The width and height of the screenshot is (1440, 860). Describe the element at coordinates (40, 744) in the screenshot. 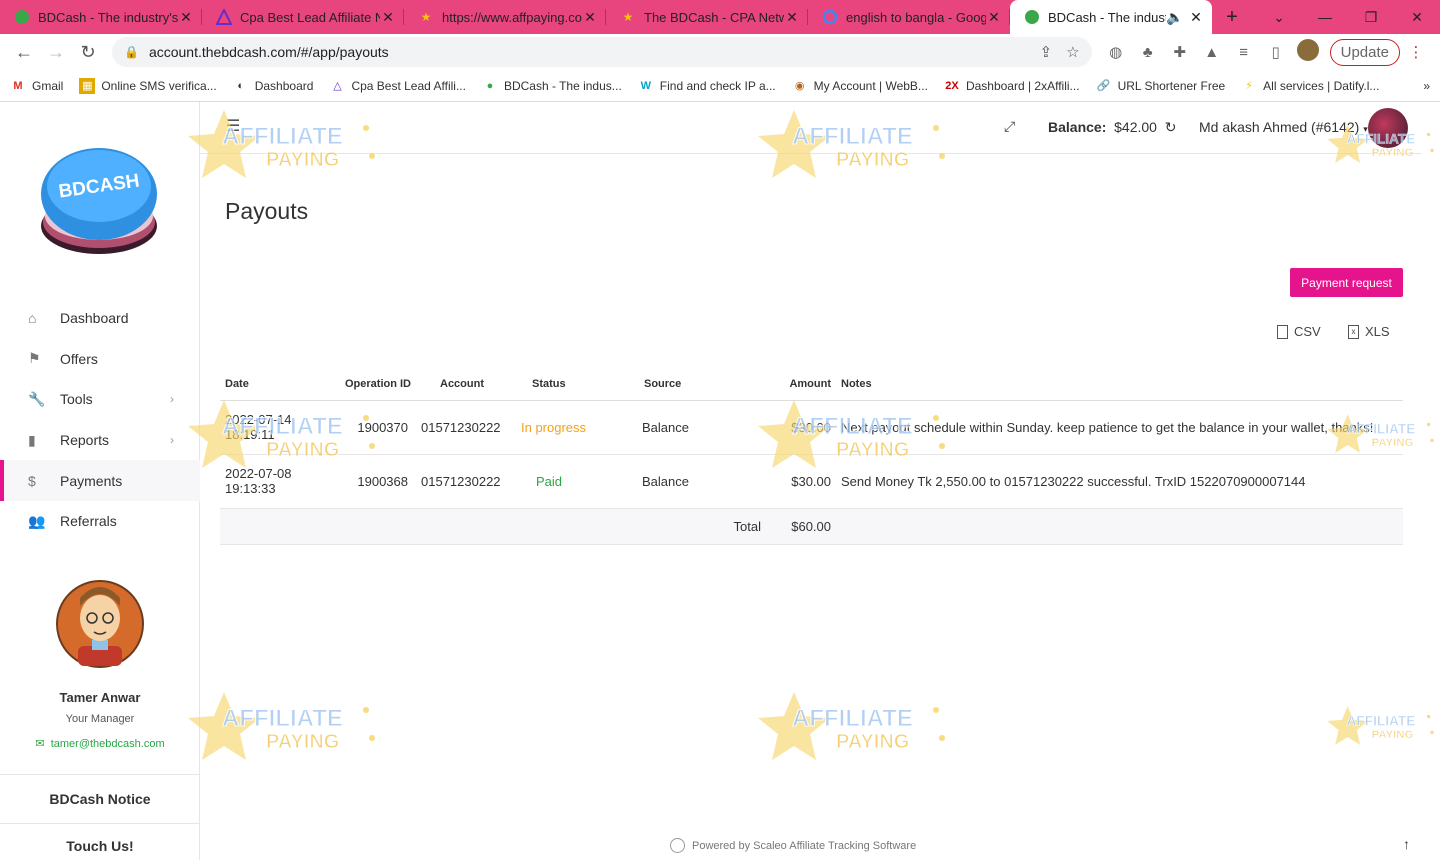

I see `envelope-icon: ✉` at that location.